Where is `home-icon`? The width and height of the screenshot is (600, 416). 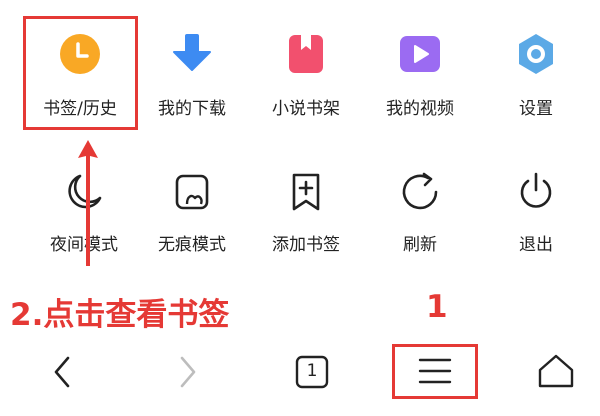 home-icon is located at coordinates (556, 371).